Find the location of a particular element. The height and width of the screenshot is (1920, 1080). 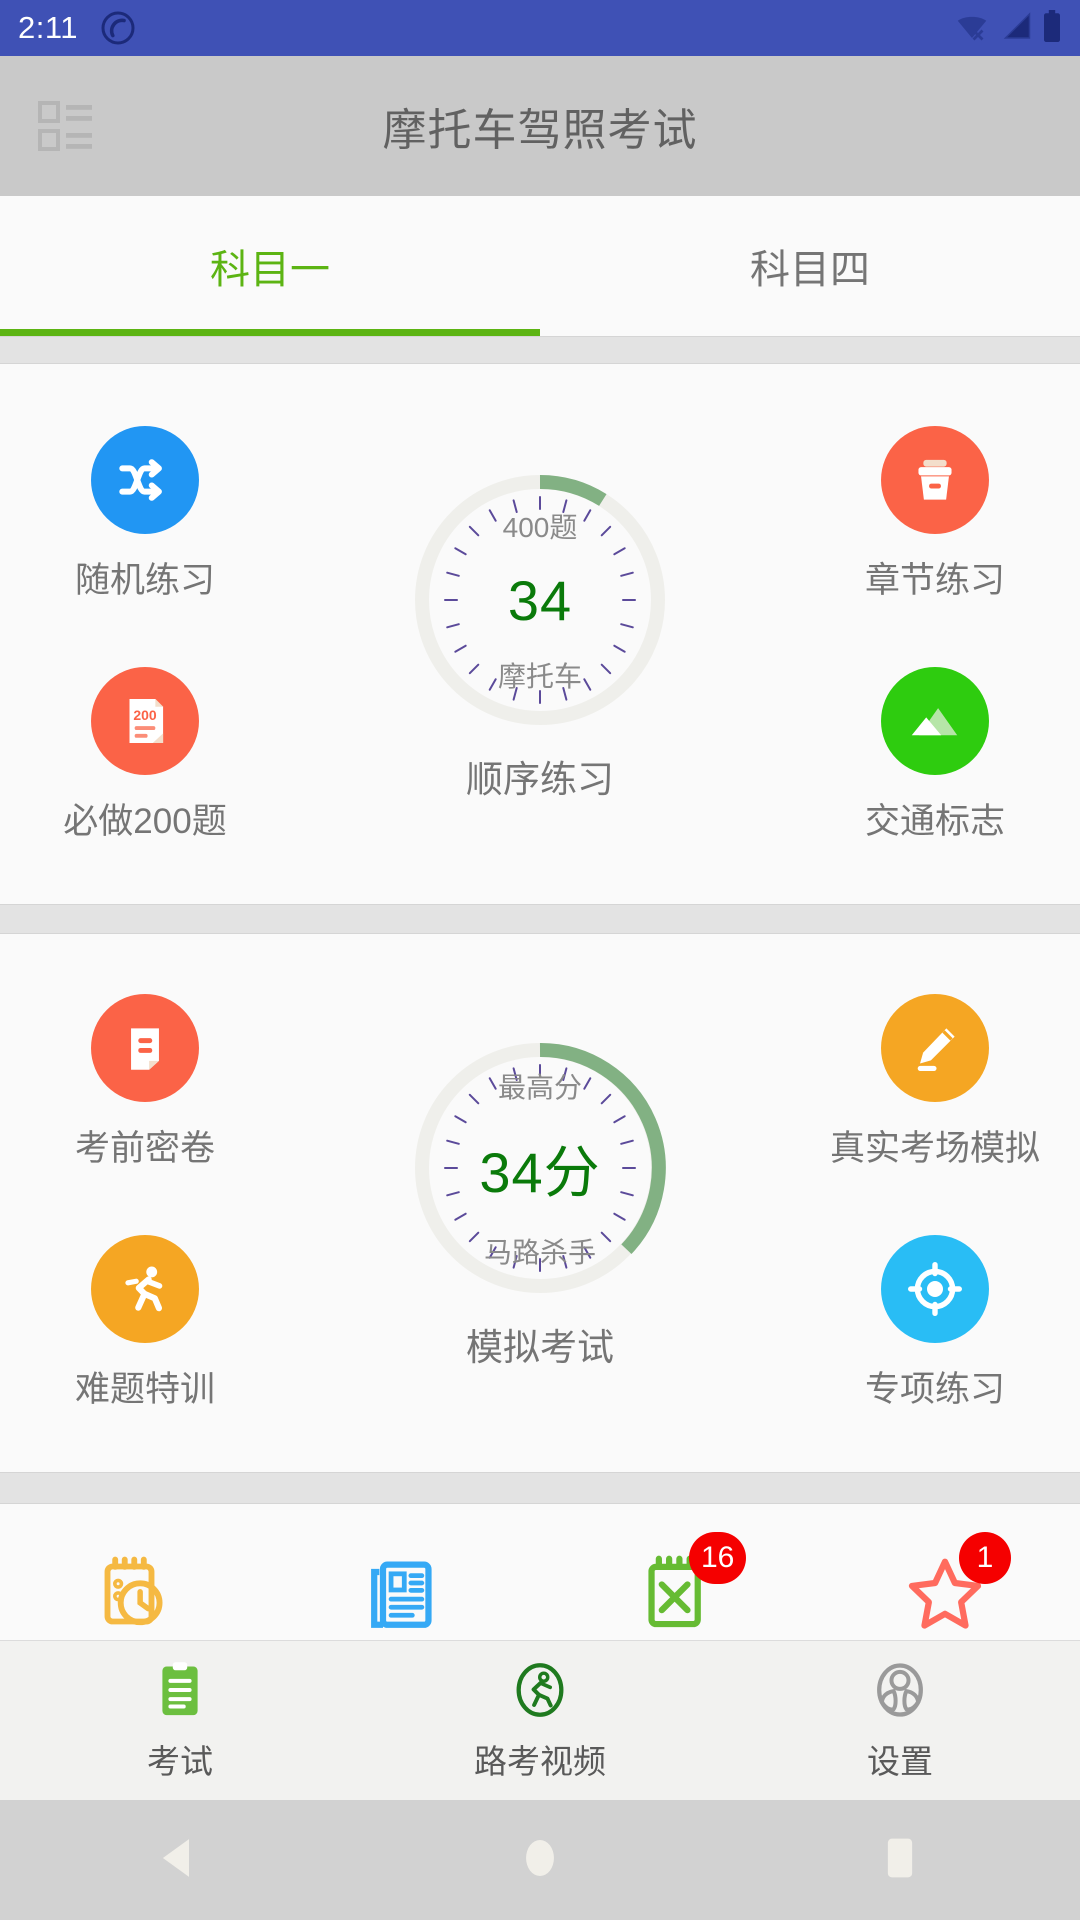

nav-item-settings: 设置 is located at coordinates (900, 1720).